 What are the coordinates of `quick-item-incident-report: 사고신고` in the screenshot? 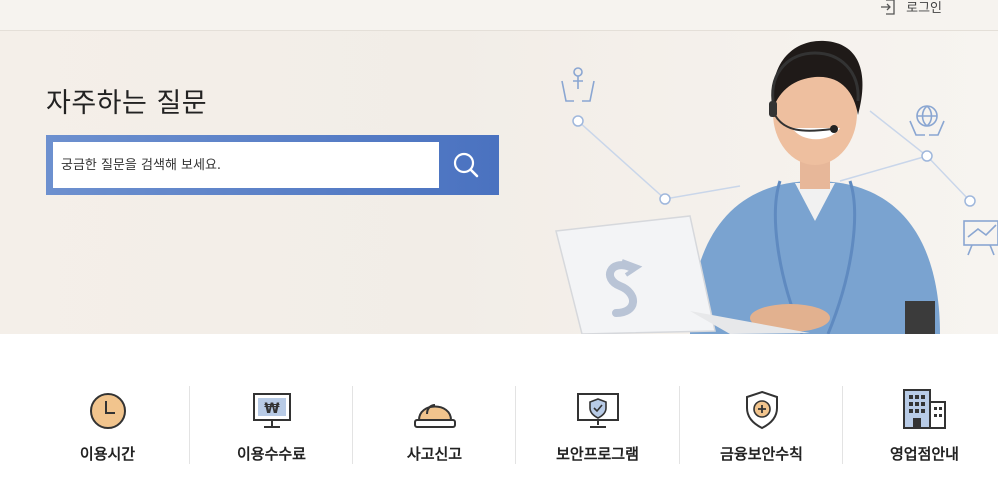 It's located at (434, 425).